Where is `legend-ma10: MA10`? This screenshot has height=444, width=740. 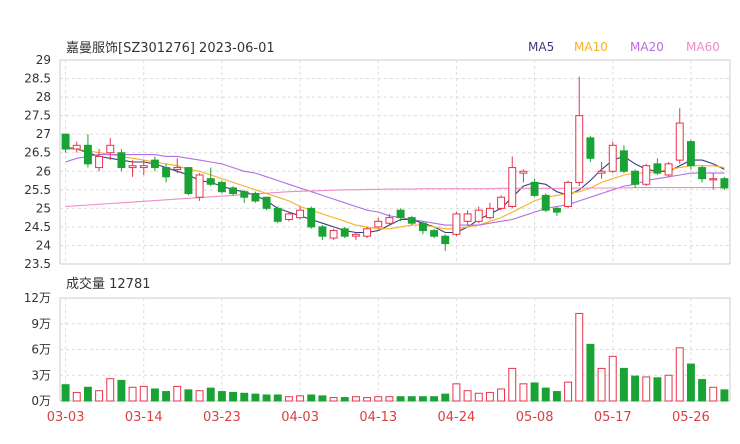
legend-ma10: MA10 is located at coordinates (591, 47).